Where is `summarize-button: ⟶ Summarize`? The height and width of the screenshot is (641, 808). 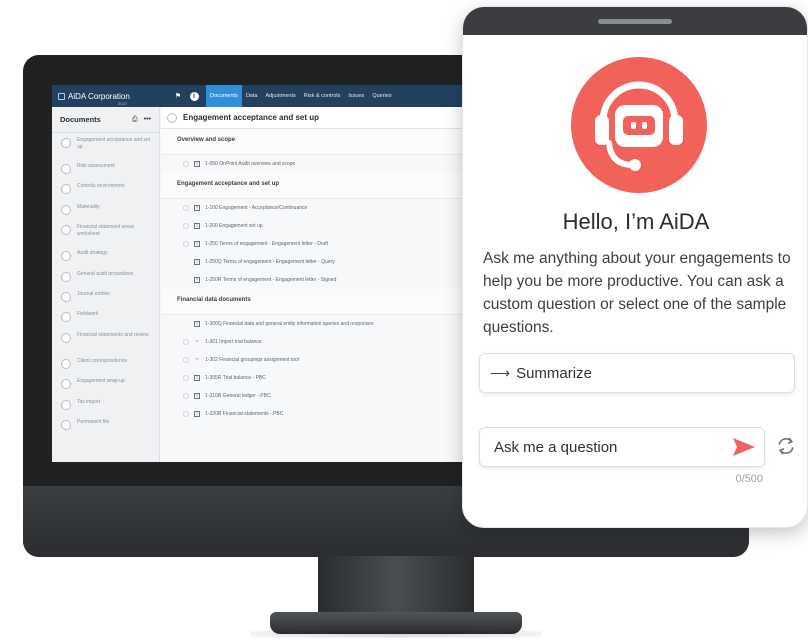
summarize-button: ⟶ Summarize is located at coordinates (637, 373).